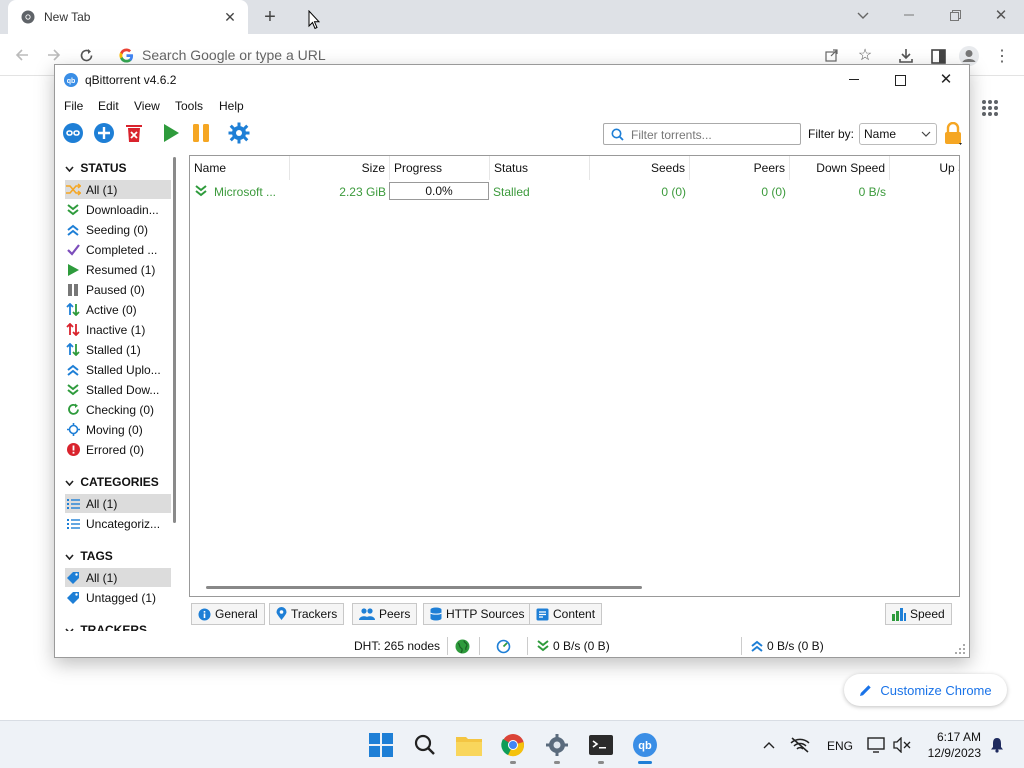 Image resolution: width=1024 pixels, height=768 pixels. I want to click on sidebar-scrollbar, so click(174, 340).